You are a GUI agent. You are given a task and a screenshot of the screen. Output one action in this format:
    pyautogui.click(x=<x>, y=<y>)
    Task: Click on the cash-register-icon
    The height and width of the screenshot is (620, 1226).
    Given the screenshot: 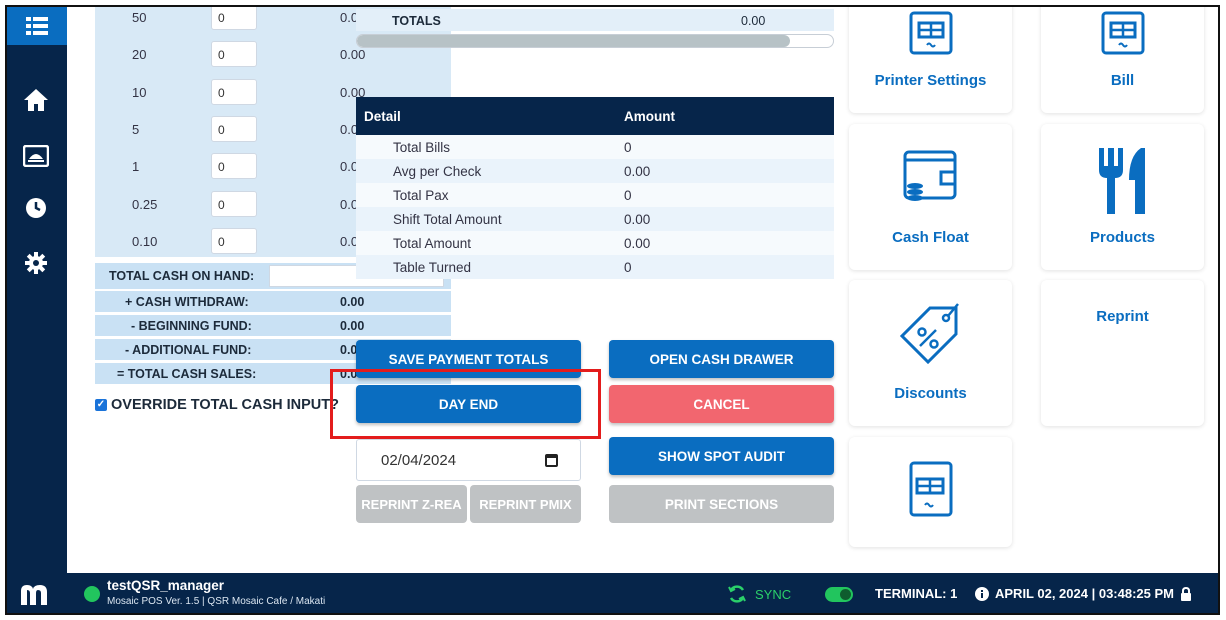 What is the action you would take?
    pyautogui.click(x=36, y=156)
    